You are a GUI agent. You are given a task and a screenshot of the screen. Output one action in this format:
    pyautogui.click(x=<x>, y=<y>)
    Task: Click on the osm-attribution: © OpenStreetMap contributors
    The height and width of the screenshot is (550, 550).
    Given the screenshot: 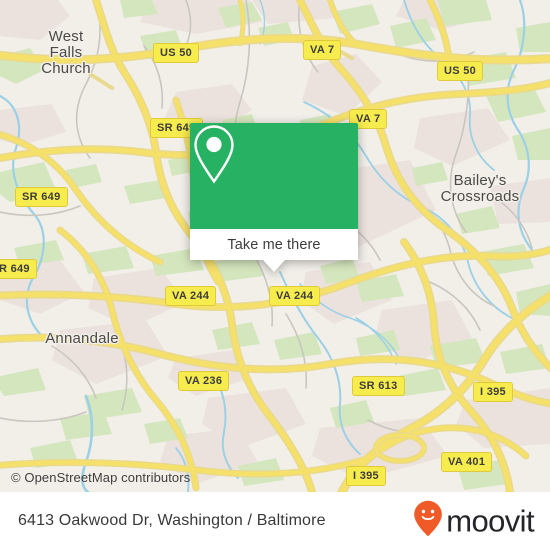 What is the action you would take?
    pyautogui.click(x=100, y=477)
    